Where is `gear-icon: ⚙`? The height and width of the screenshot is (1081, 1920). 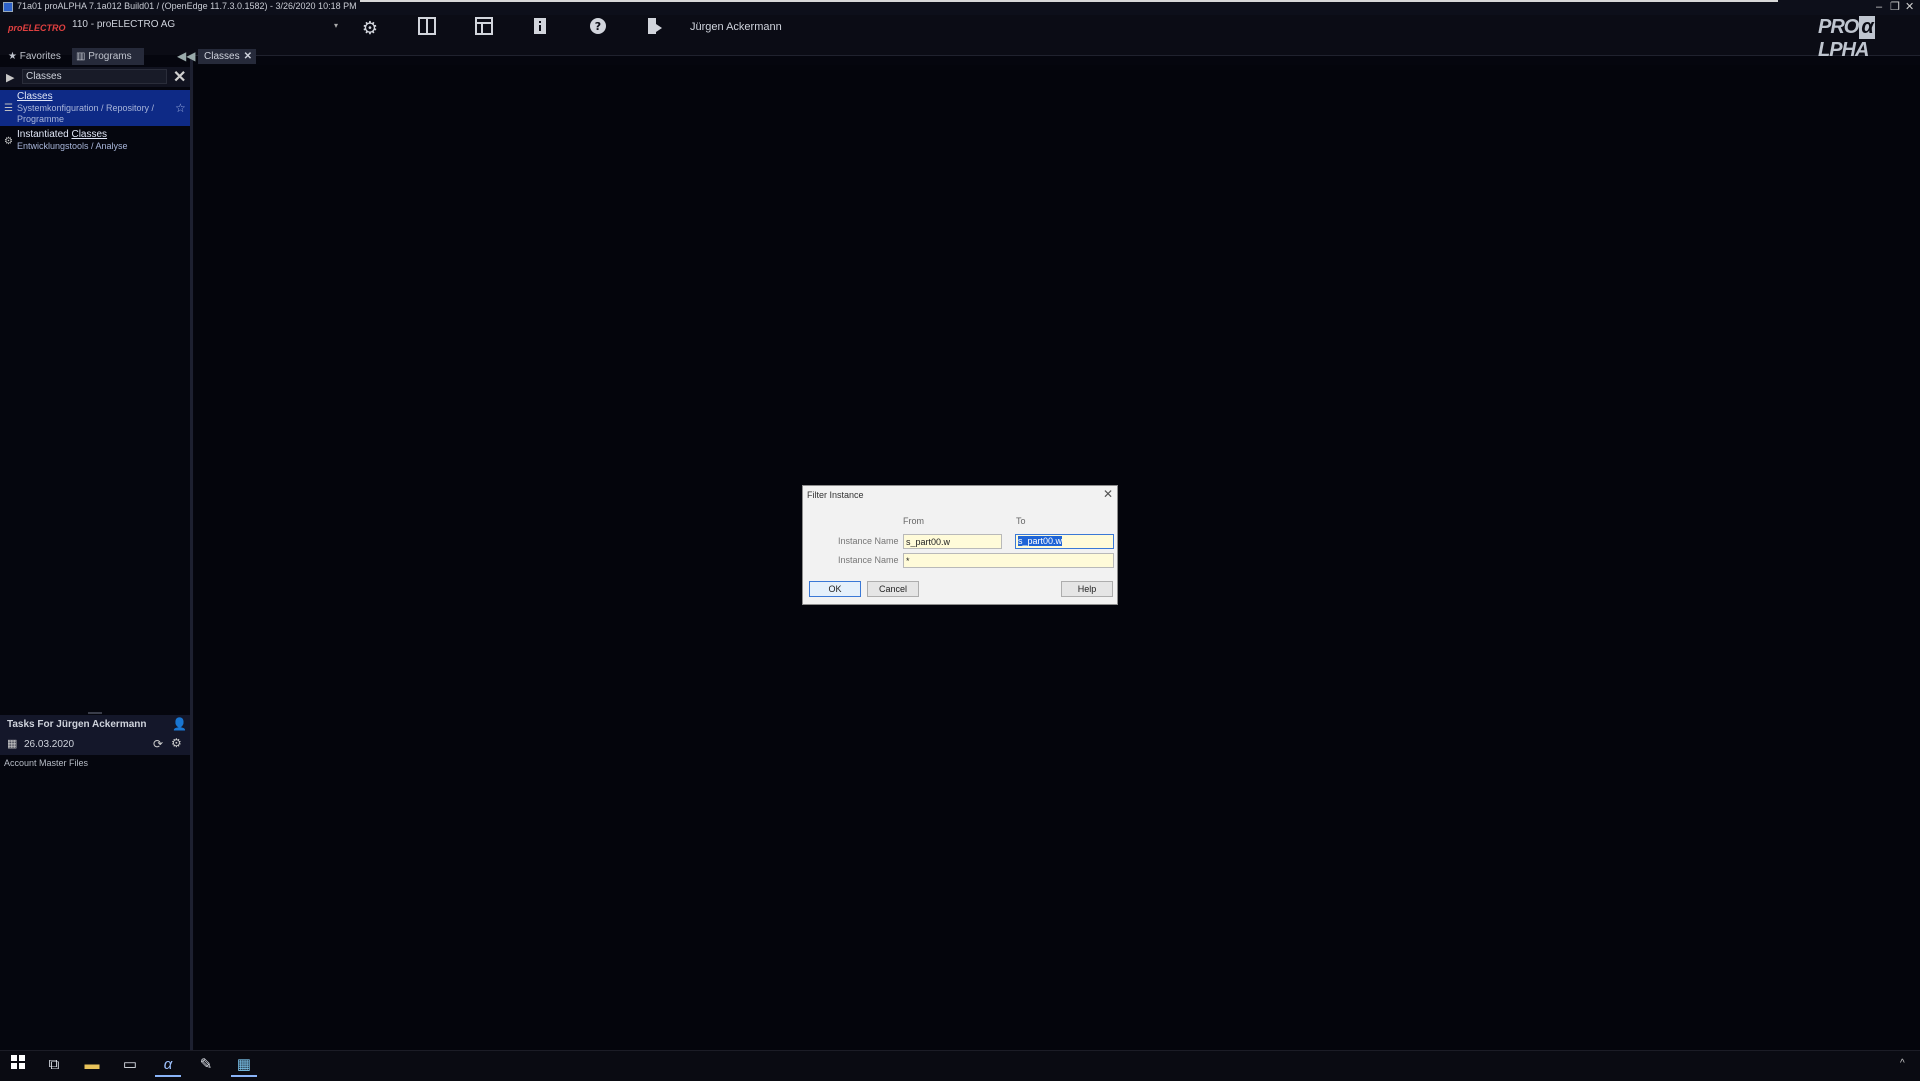 gear-icon: ⚙ is located at coordinates (370, 28).